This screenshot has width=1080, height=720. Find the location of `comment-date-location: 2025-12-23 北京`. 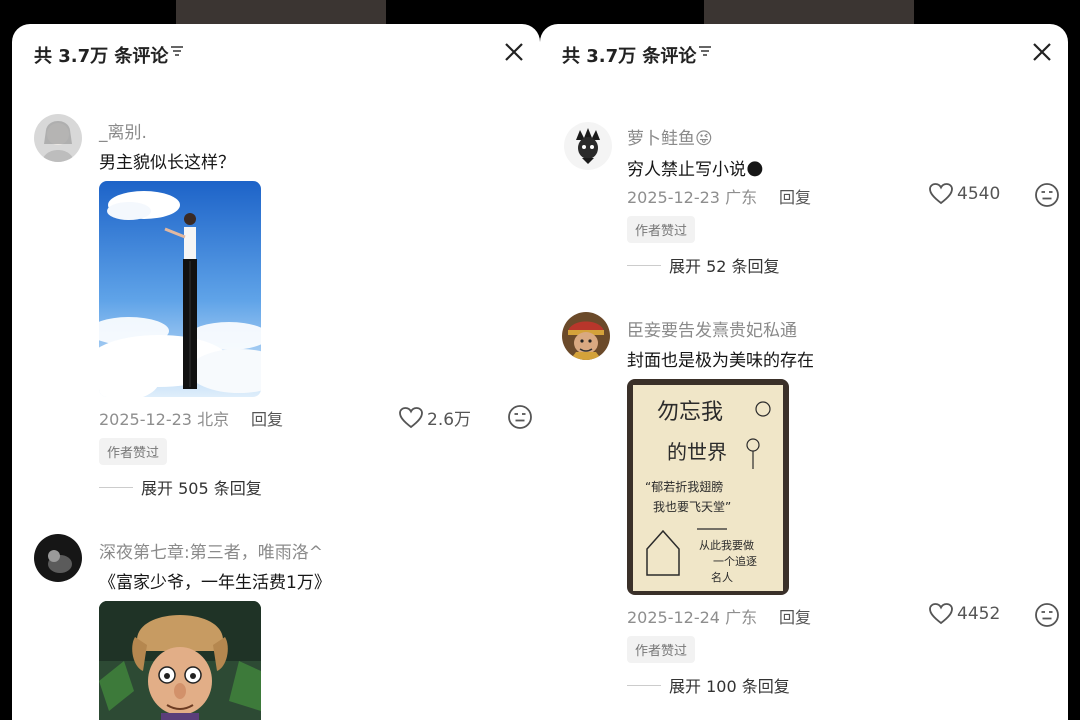

comment-date-location: 2025-12-23 北京 is located at coordinates (164, 419).